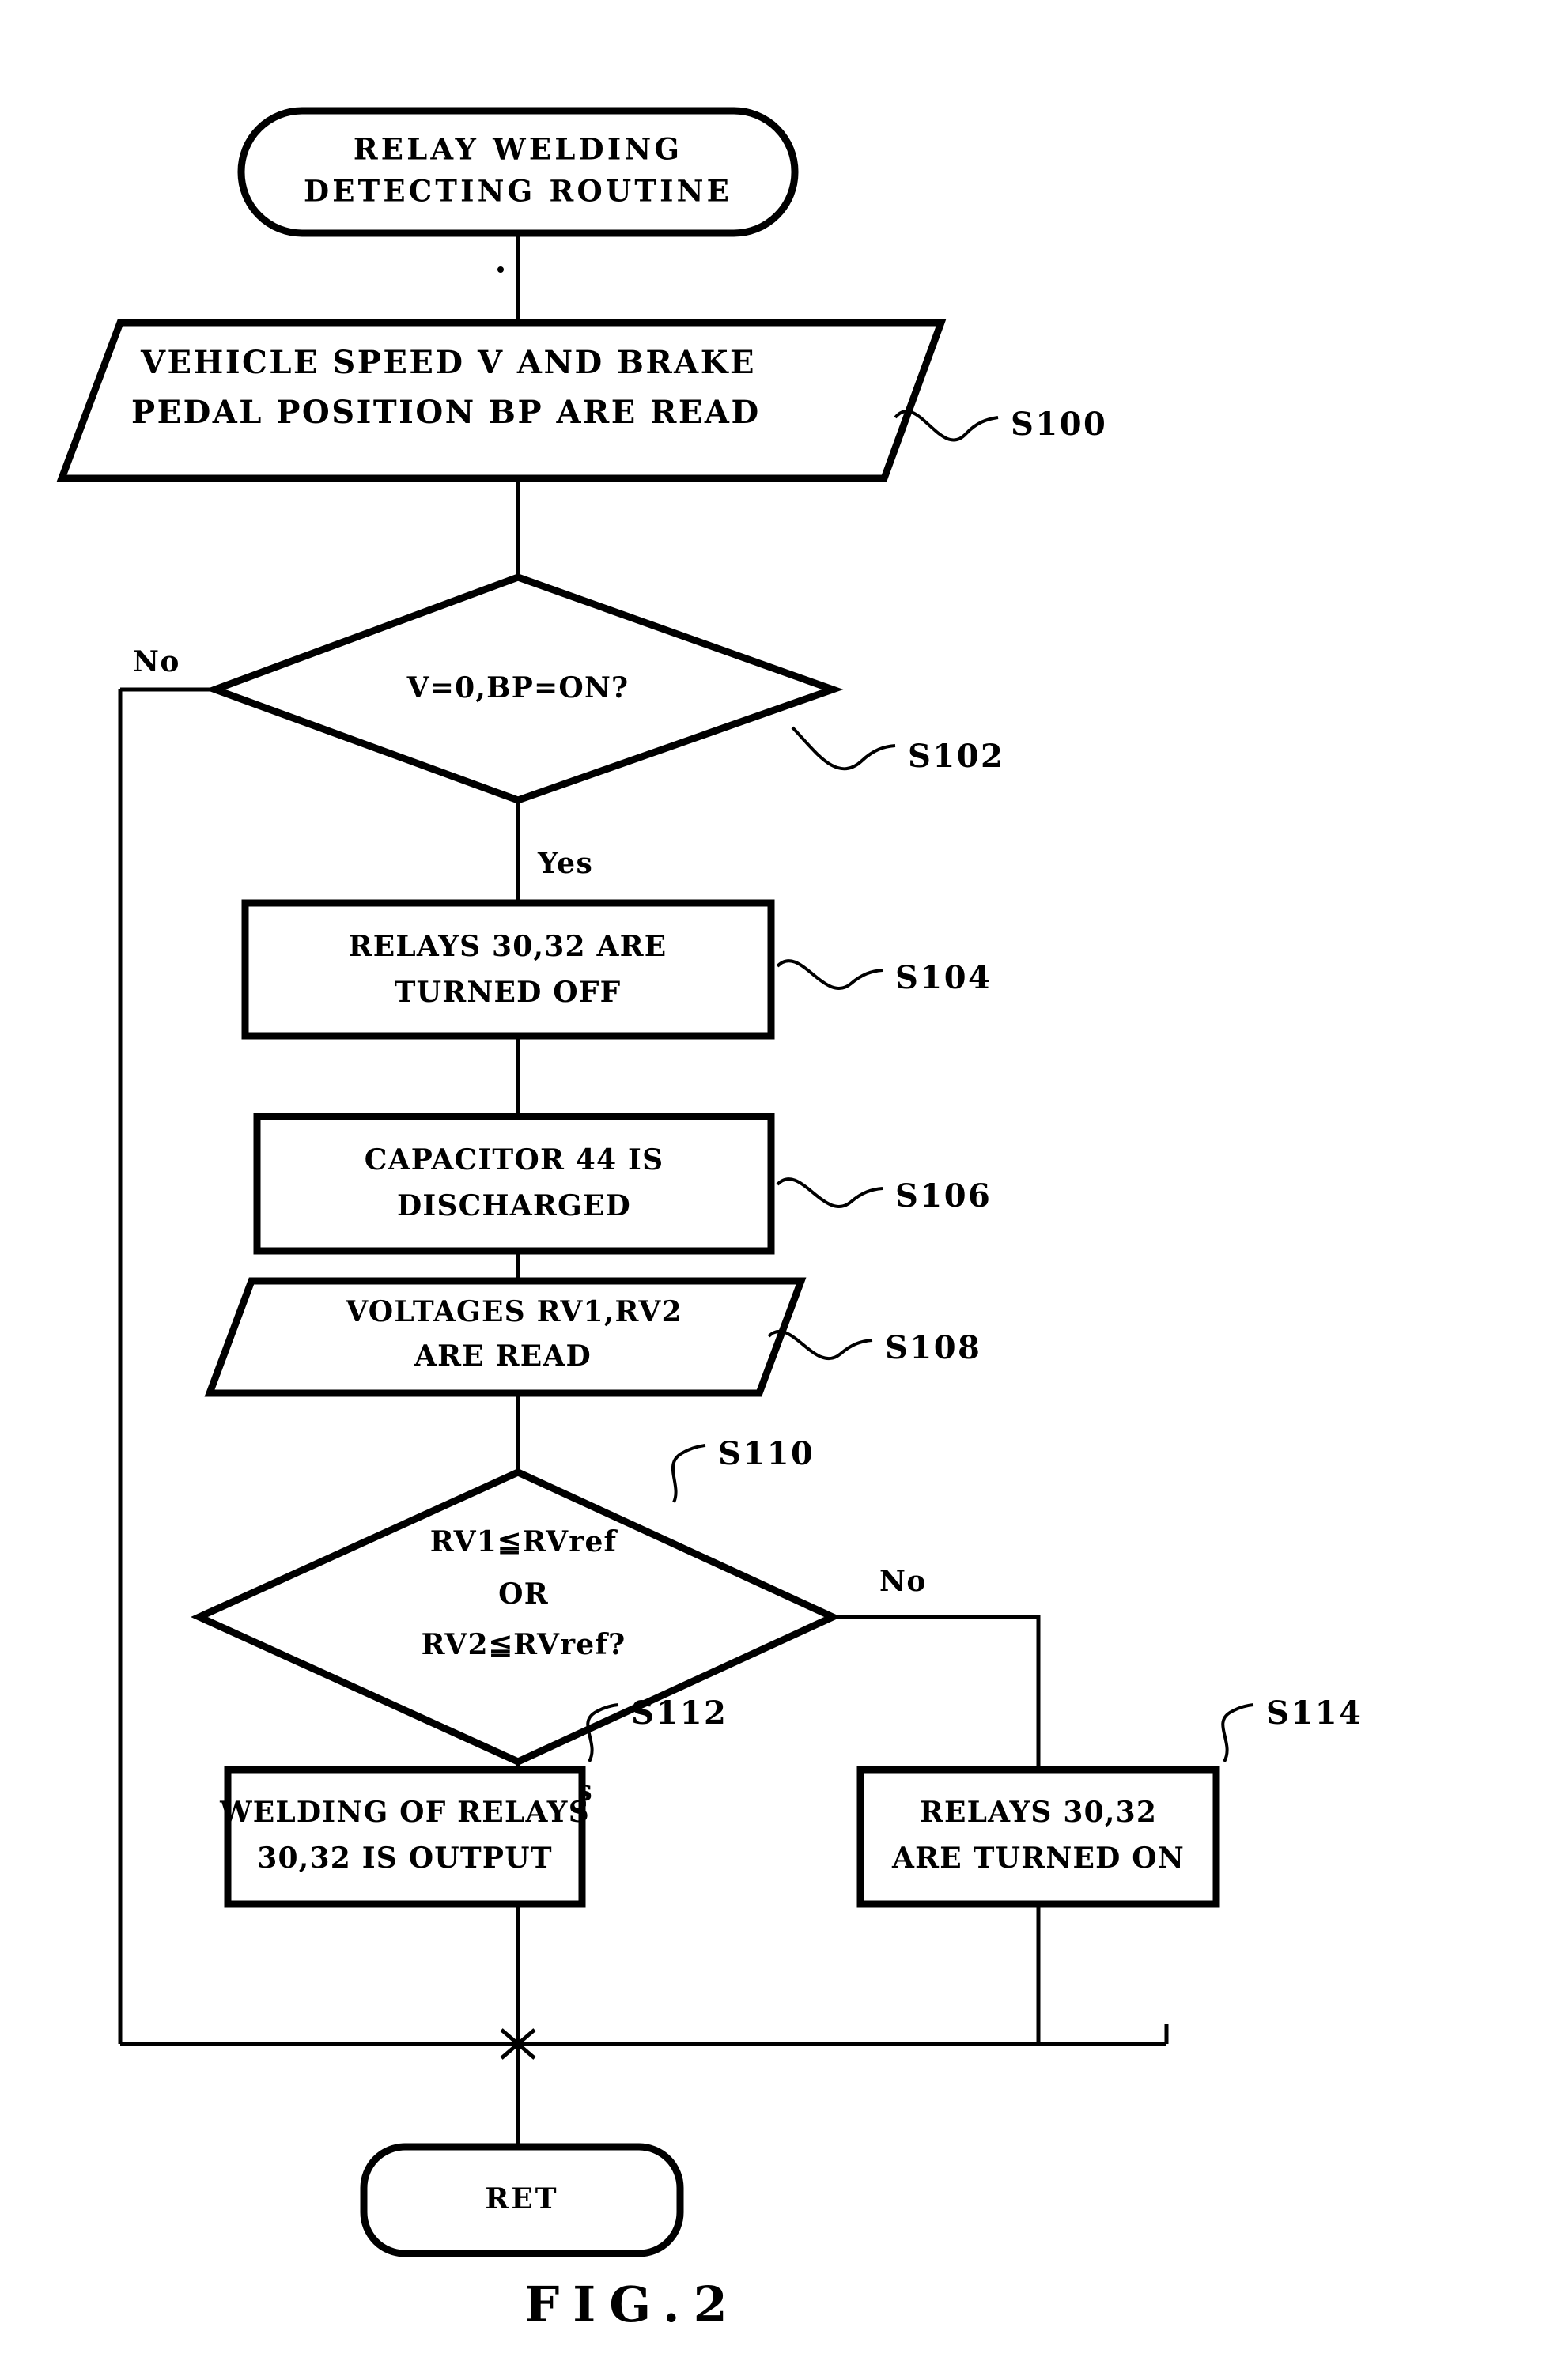 The image size is (1554, 2380). What do you see at coordinates (843, 748) in the screenshot?
I see `s102-leader-line` at bounding box center [843, 748].